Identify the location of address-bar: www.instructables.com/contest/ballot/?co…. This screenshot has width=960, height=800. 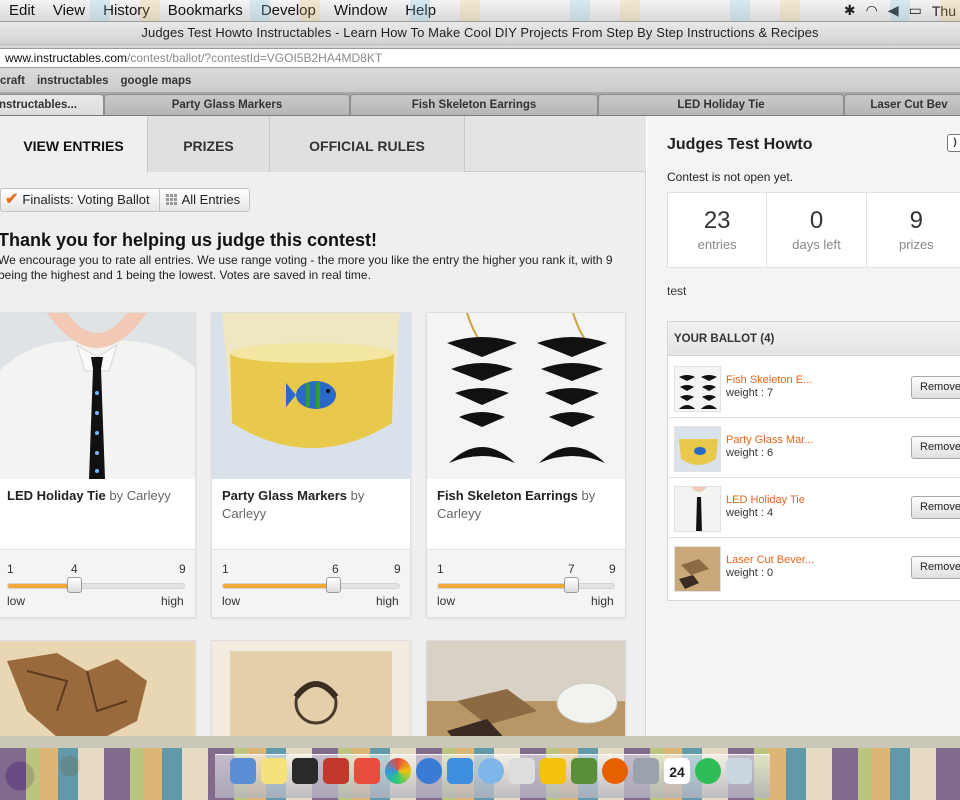
(480, 57).